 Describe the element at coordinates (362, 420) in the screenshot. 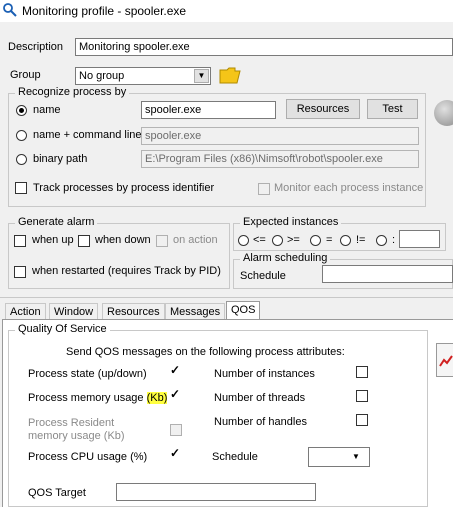

I see `num-handles-checkbox` at that location.